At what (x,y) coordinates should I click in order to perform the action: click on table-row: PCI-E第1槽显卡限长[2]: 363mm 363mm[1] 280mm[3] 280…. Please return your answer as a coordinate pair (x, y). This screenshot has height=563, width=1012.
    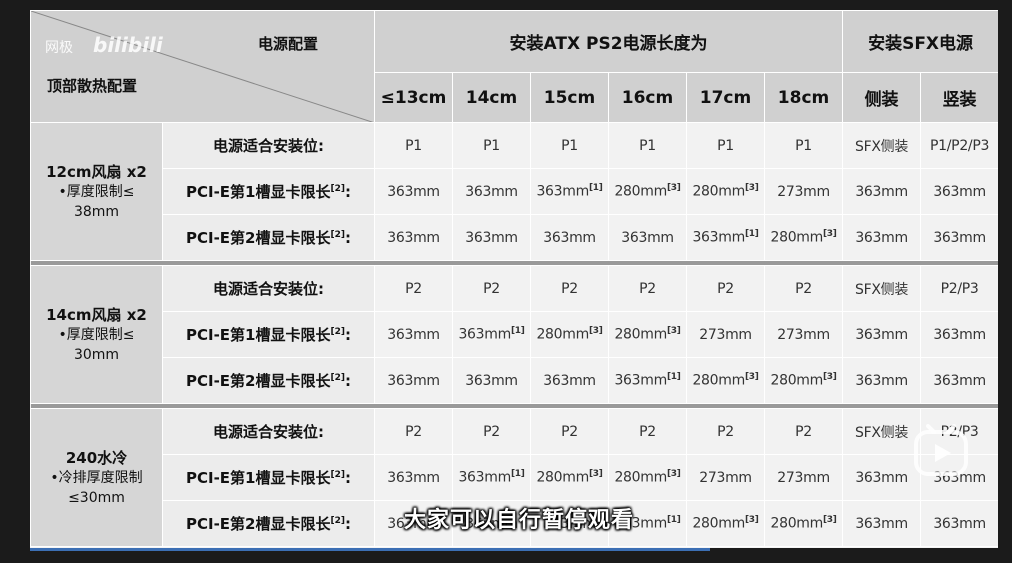
    Looking at the image, I should click on (514, 477).